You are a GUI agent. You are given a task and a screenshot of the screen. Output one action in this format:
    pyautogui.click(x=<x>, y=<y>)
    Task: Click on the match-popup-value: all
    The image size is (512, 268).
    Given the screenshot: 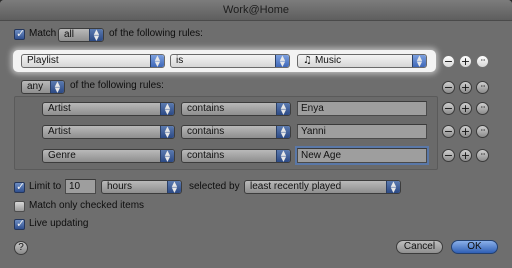 What is the action you would take?
    pyautogui.click(x=69, y=34)
    